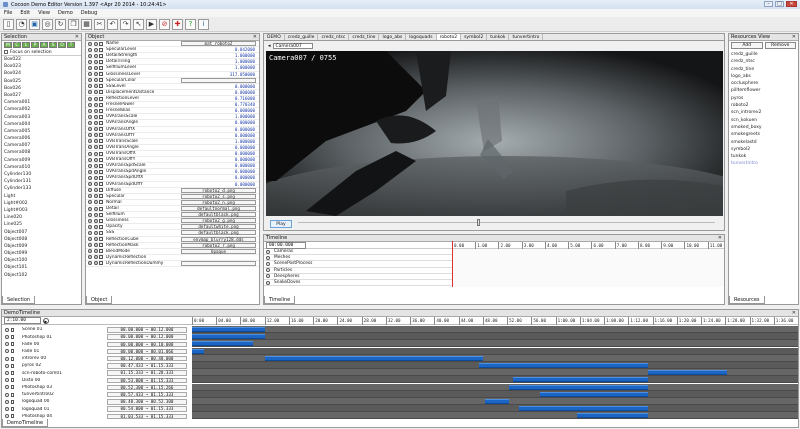 This screenshot has height=429, width=800. Describe the element at coordinates (578, 387) in the screenshot. I see `clip-bar` at that location.